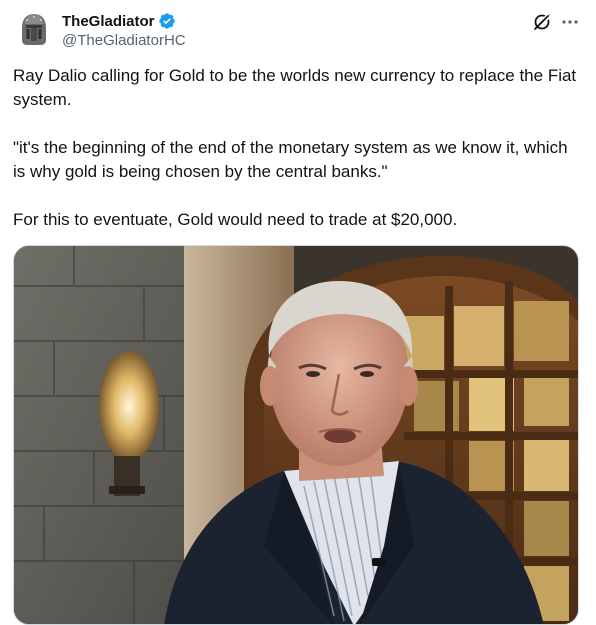 Image resolution: width=596 pixels, height=625 pixels. Describe the element at coordinates (108, 21) in the screenshot. I see `author-display-name: TheGladiator` at that location.